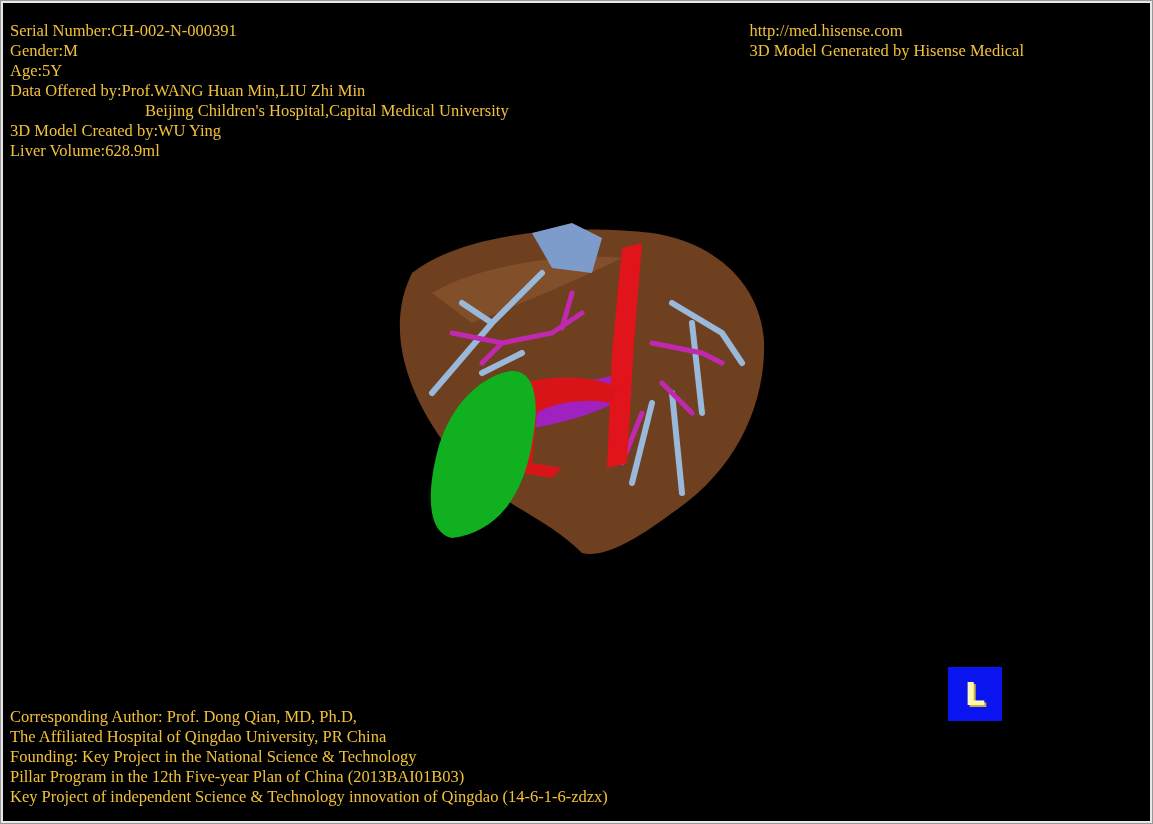 Image resolution: width=1153 pixels, height=824 pixels. Describe the element at coordinates (214, 757) in the screenshot. I see `acknowledgement-line: Founding: Key Project in the National Science & Technology` at that location.